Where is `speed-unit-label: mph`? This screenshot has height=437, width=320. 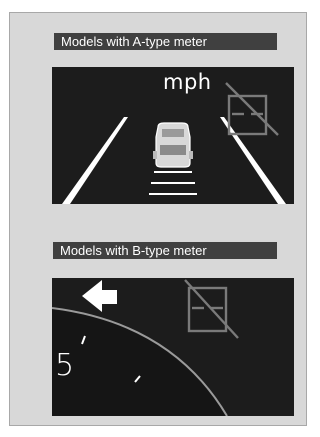
speed-unit-label: mph is located at coordinates (187, 82).